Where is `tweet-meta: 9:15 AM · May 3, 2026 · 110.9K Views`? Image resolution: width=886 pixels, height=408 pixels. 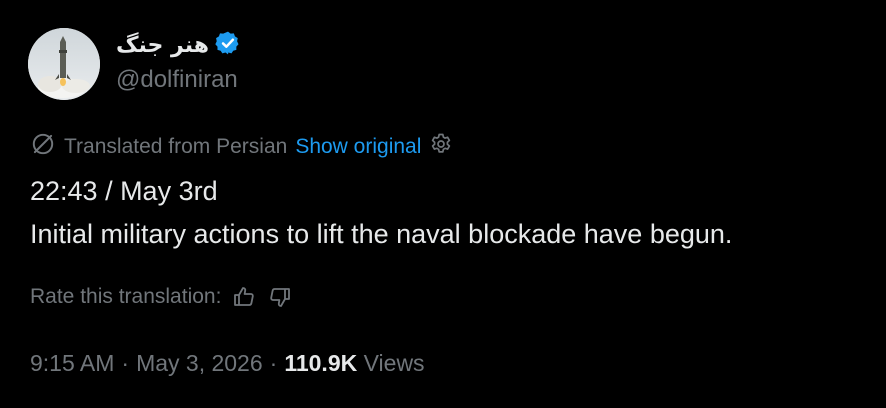
tweet-meta: 9:15 AM · May 3, 2026 · 110.9K Views is located at coordinates (227, 363).